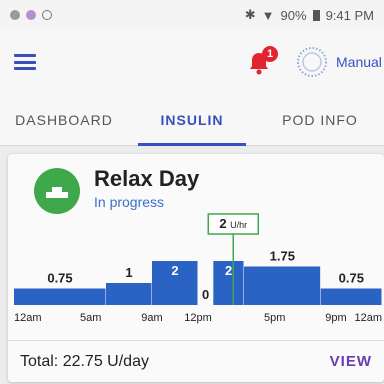 The height and width of the screenshot is (384, 384). Describe the element at coordinates (359, 62) in the screenshot. I see `mode-label: Manual` at that location.